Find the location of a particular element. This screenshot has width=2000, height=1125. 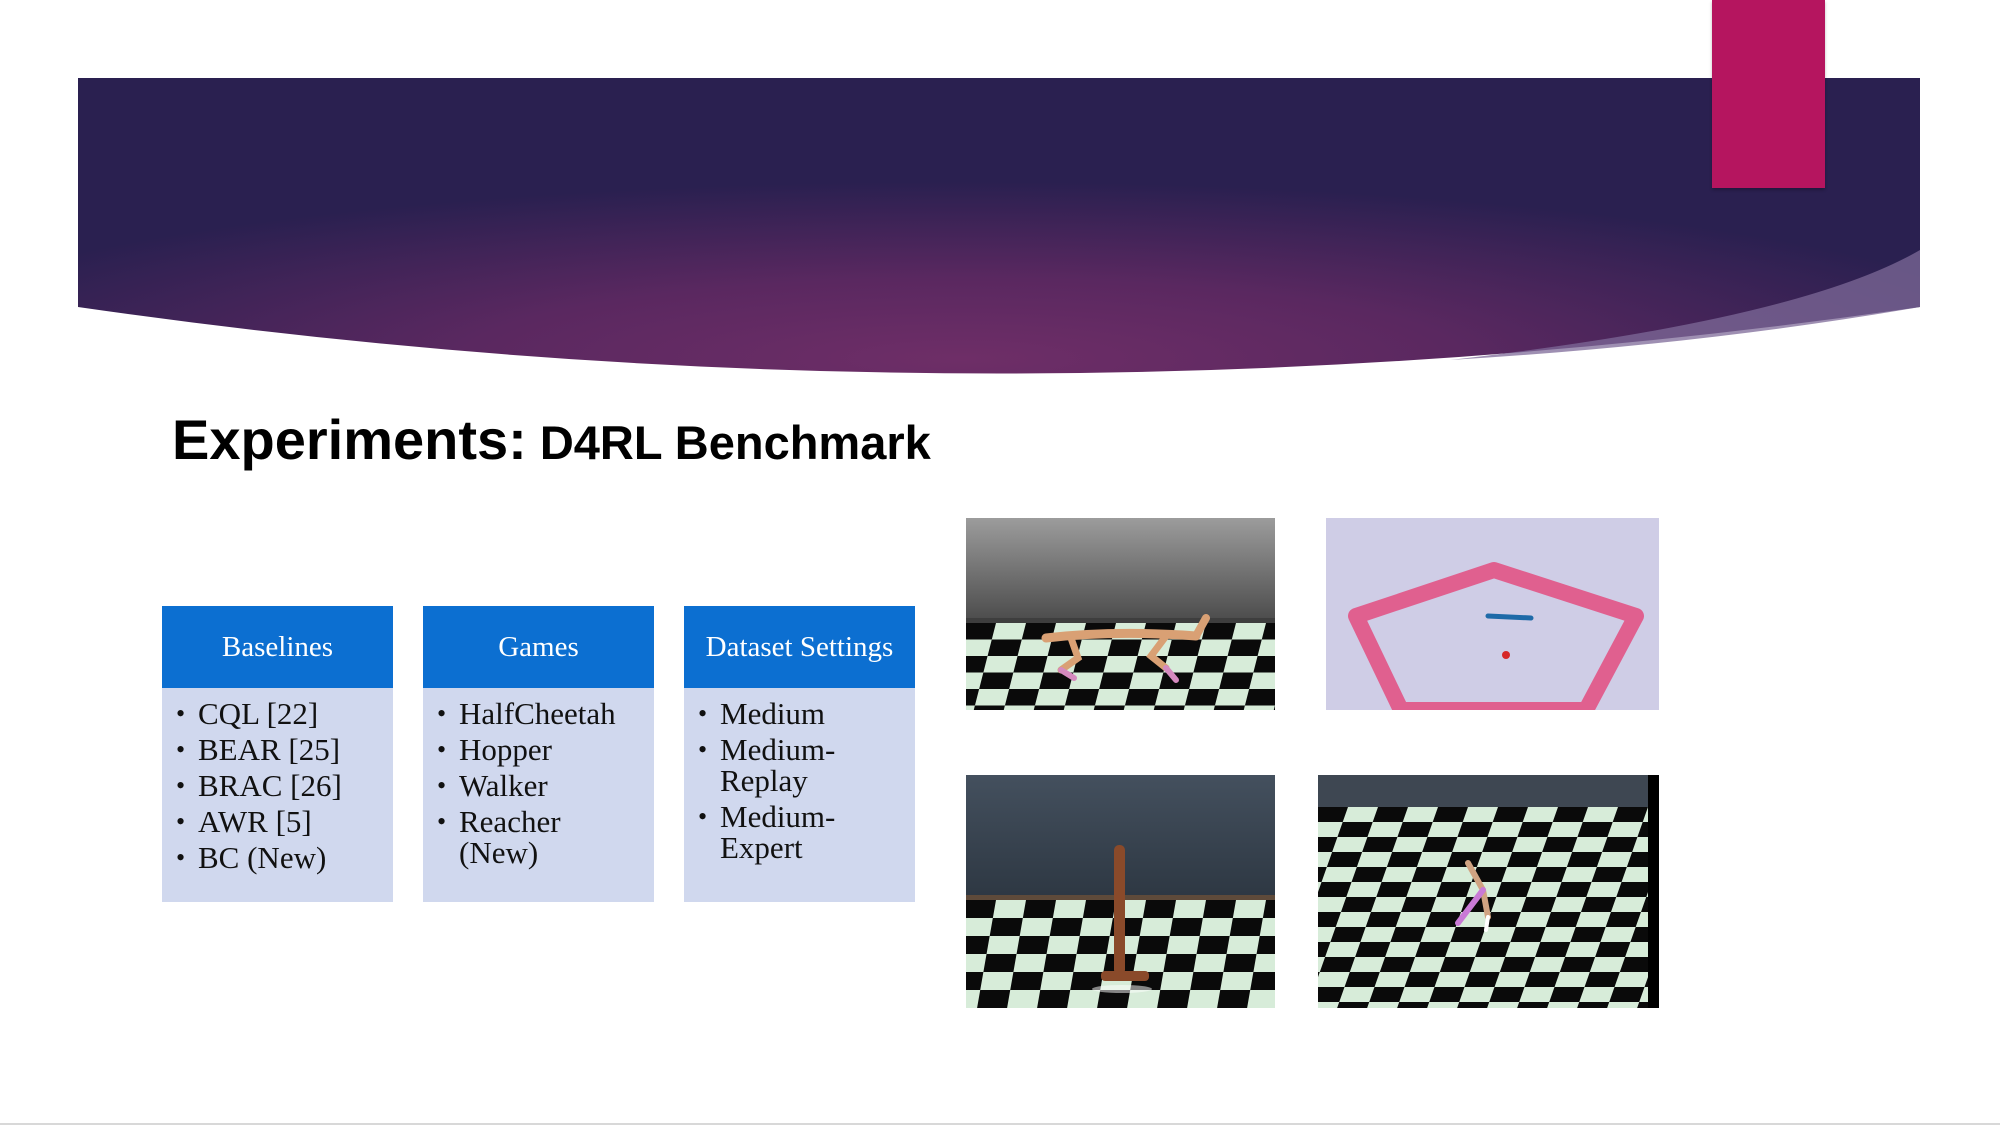

list-item: Medium-Expert is located at coordinates (802, 832).